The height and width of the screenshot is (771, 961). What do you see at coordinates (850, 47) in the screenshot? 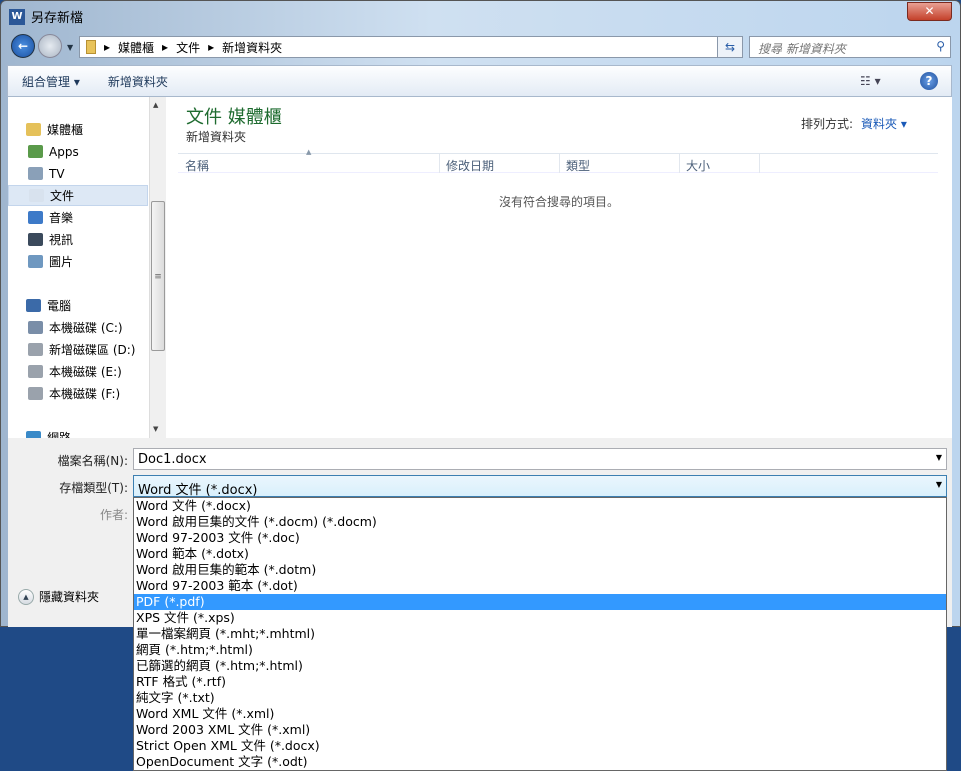
I see `search-input: 搜尋 新增資料夾 ⚲` at bounding box center [850, 47].